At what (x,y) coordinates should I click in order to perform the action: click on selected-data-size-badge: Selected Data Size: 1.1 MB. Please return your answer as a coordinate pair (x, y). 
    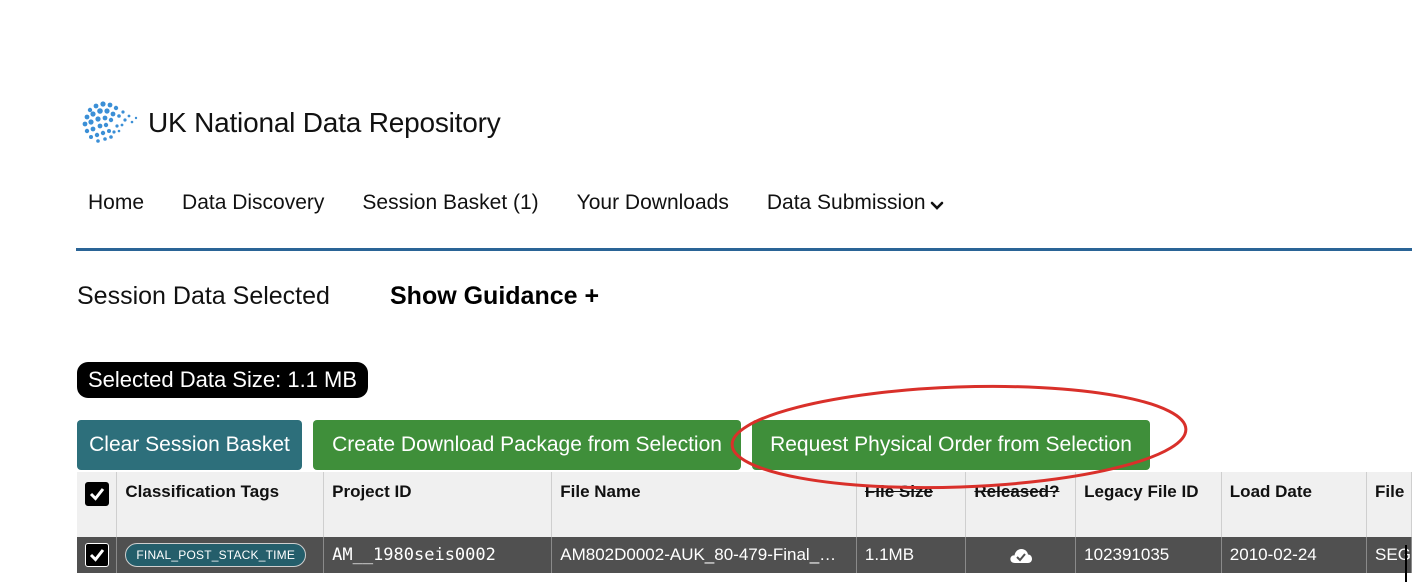
    Looking at the image, I should click on (223, 380).